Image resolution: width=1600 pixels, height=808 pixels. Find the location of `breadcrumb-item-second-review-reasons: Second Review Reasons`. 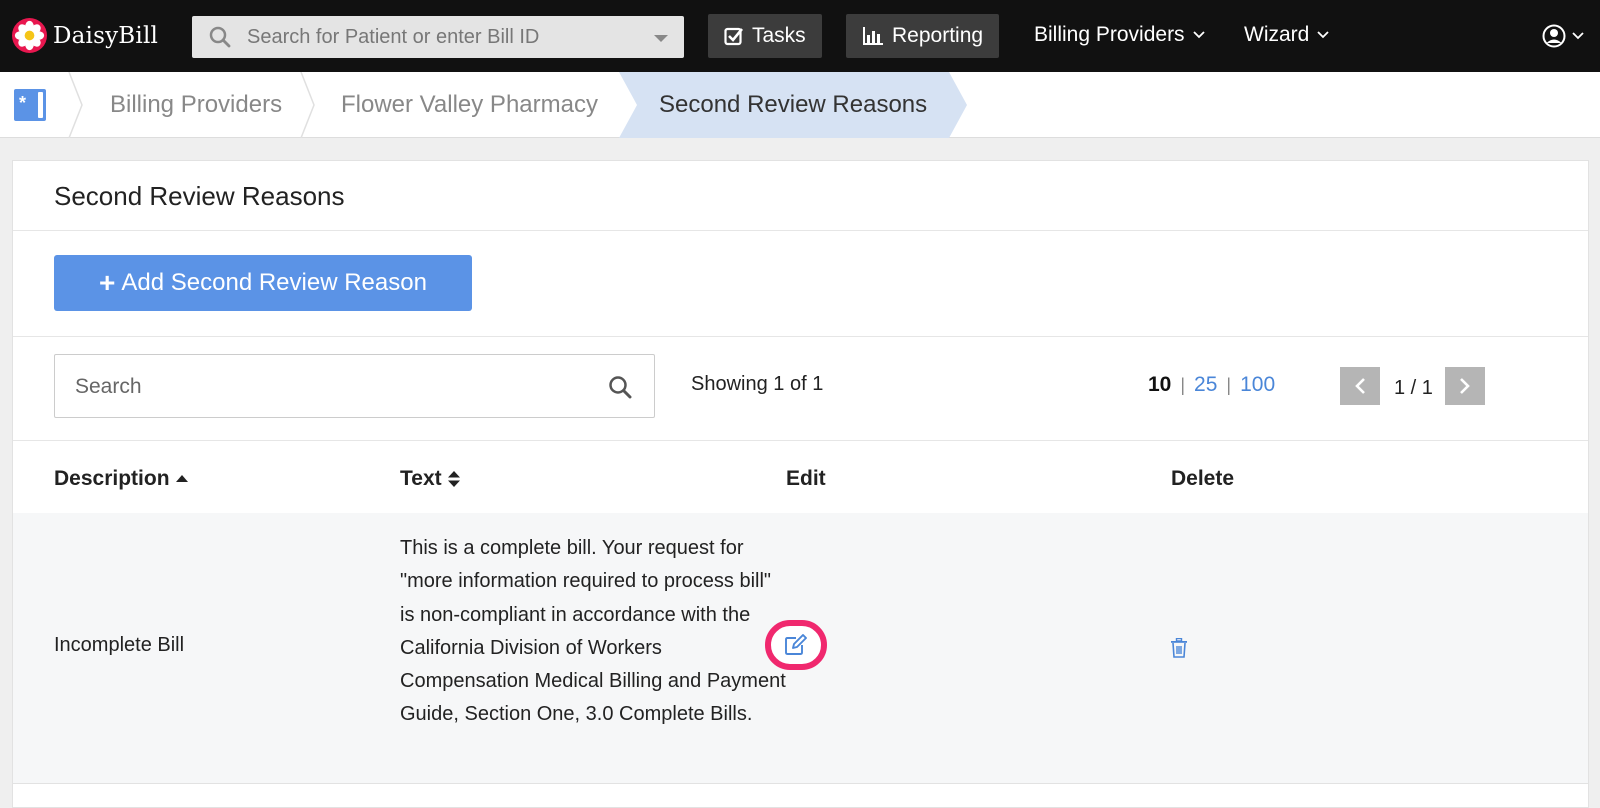

breadcrumb-item-second-review-reasons: Second Review Reasons is located at coordinates (793, 104).